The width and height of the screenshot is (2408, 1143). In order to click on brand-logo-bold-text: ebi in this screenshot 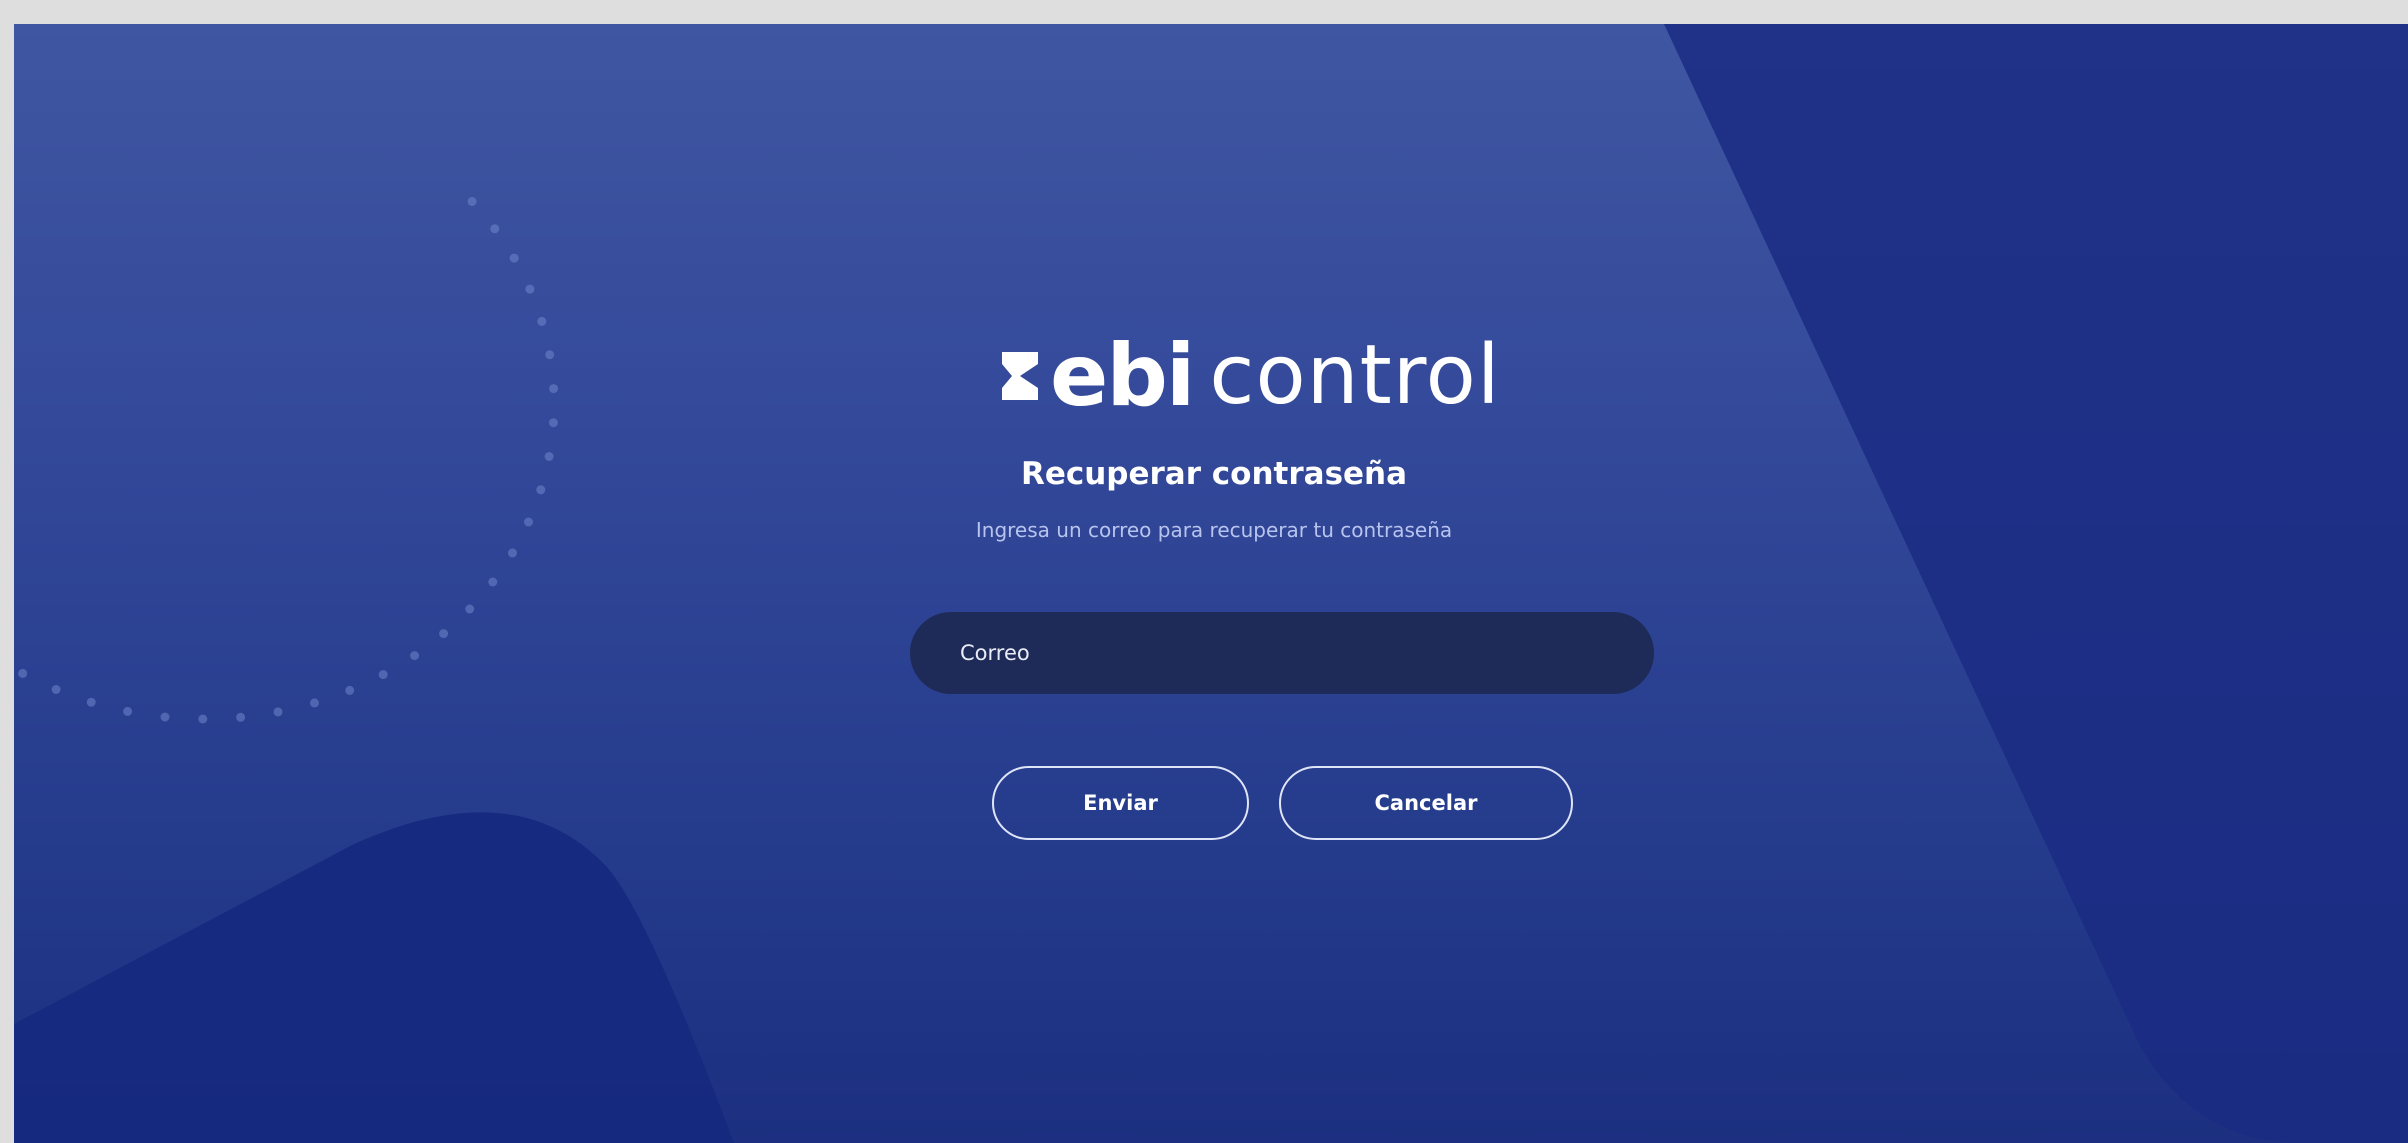, I will do `click(1122, 376)`.